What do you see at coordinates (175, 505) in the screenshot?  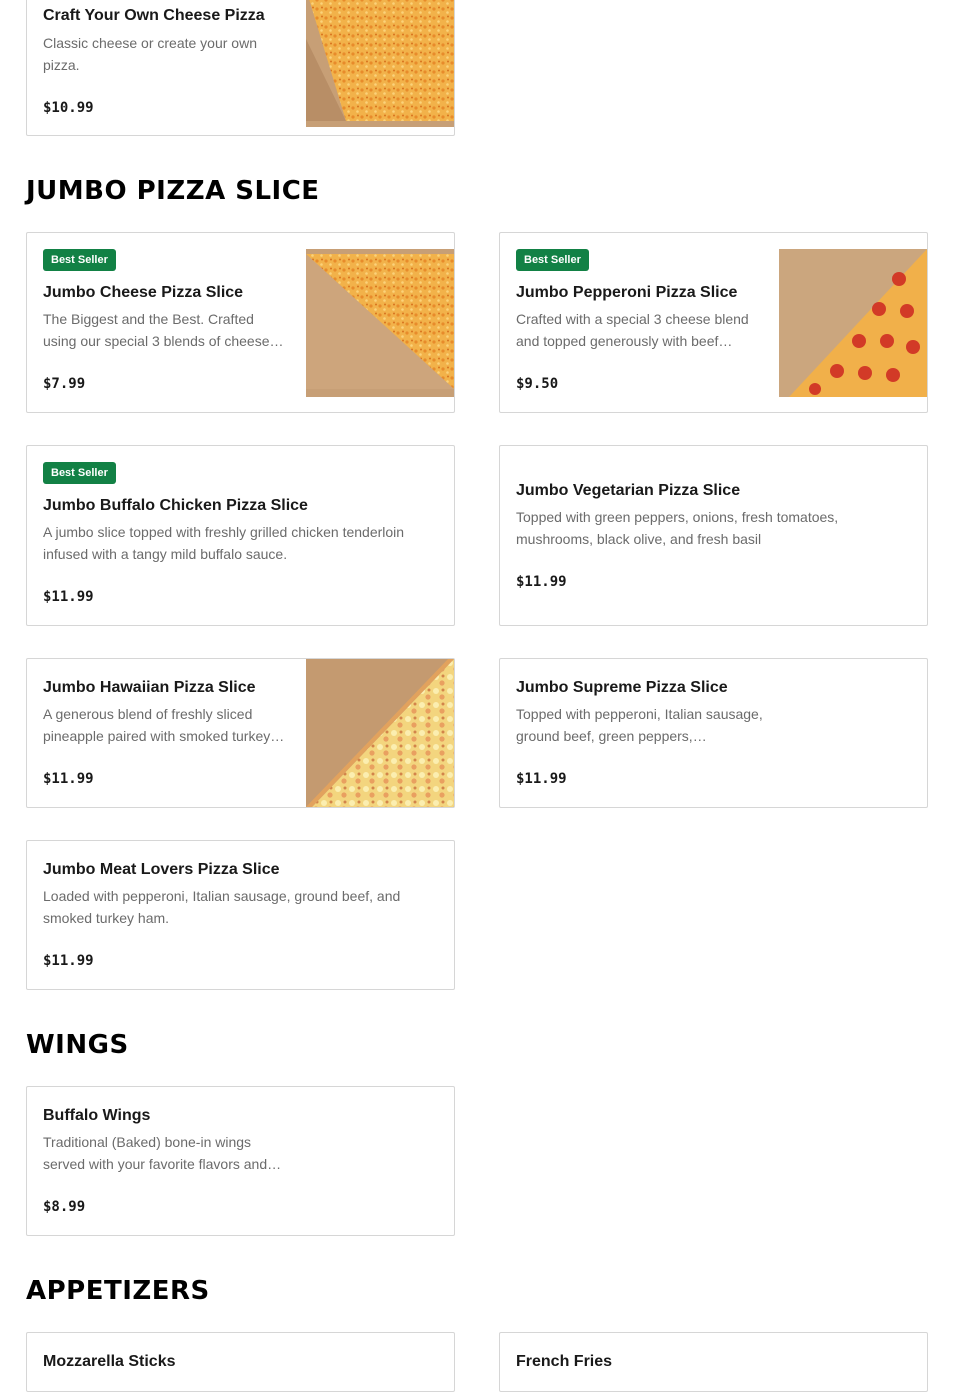 I see `item-title: Jumbo Buffalo Chicken Pizza Slice` at bounding box center [175, 505].